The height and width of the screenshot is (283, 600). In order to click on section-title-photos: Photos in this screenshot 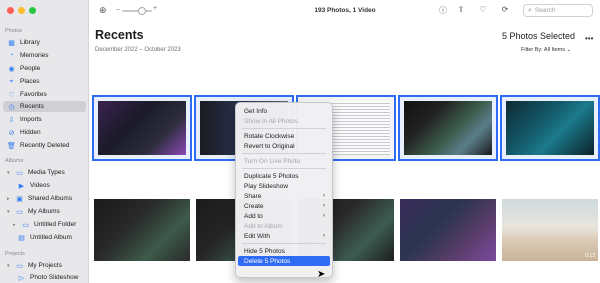, I will do `click(14, 31)`.